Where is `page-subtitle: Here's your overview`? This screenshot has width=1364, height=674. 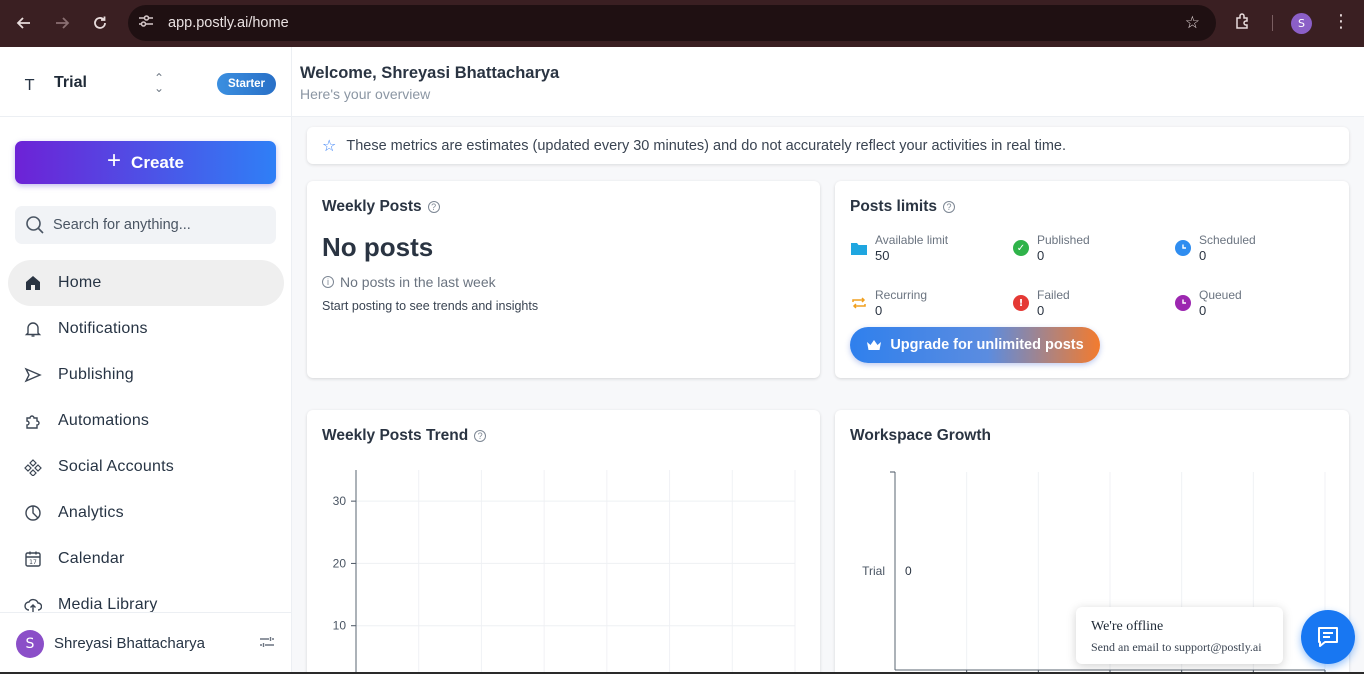
page-subtitle: Here's your overview is located at coordinates (365, 94).